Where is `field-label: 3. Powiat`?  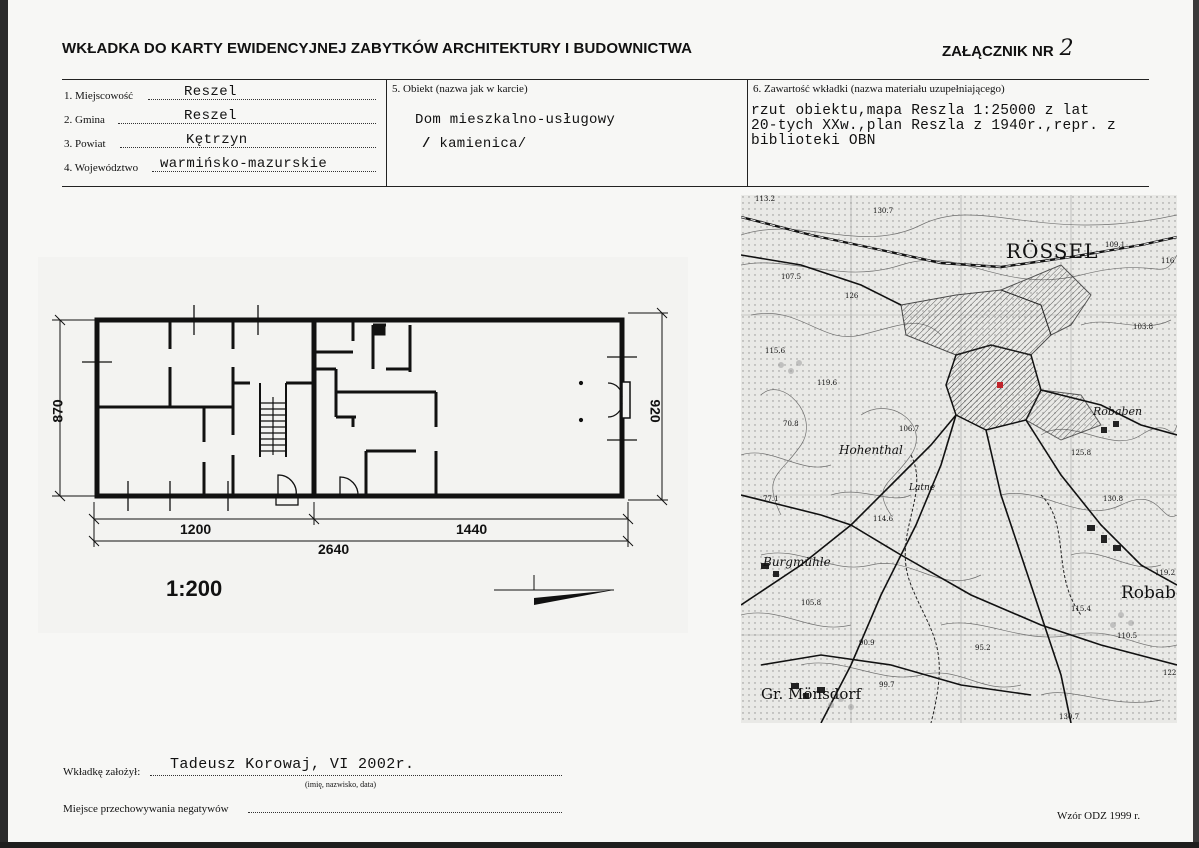 field-label: 3. Powiat is located at coordinates (85, 144).